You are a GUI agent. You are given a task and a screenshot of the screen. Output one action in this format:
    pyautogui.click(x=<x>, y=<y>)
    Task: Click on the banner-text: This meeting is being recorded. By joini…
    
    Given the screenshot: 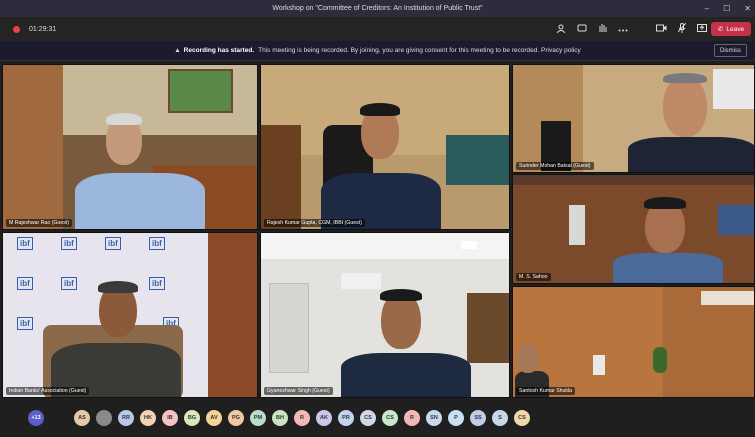 What is the action you would take?
    pyautogui.click(x=419, y=50)
    